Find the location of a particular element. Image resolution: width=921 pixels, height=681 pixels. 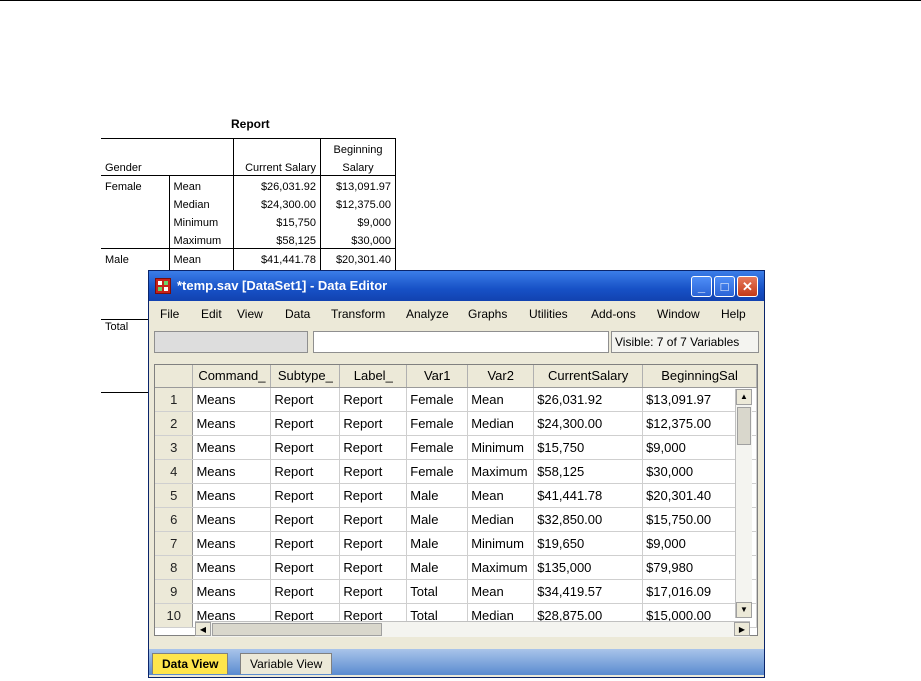

row-number: 6 is located at coordinates (174, 519).